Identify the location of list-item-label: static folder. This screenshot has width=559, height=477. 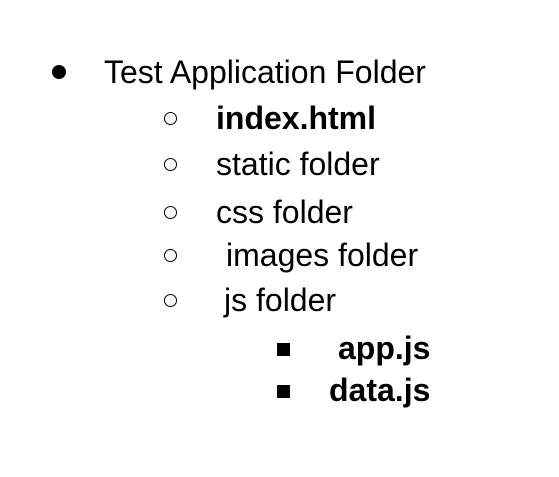
(298, 164).